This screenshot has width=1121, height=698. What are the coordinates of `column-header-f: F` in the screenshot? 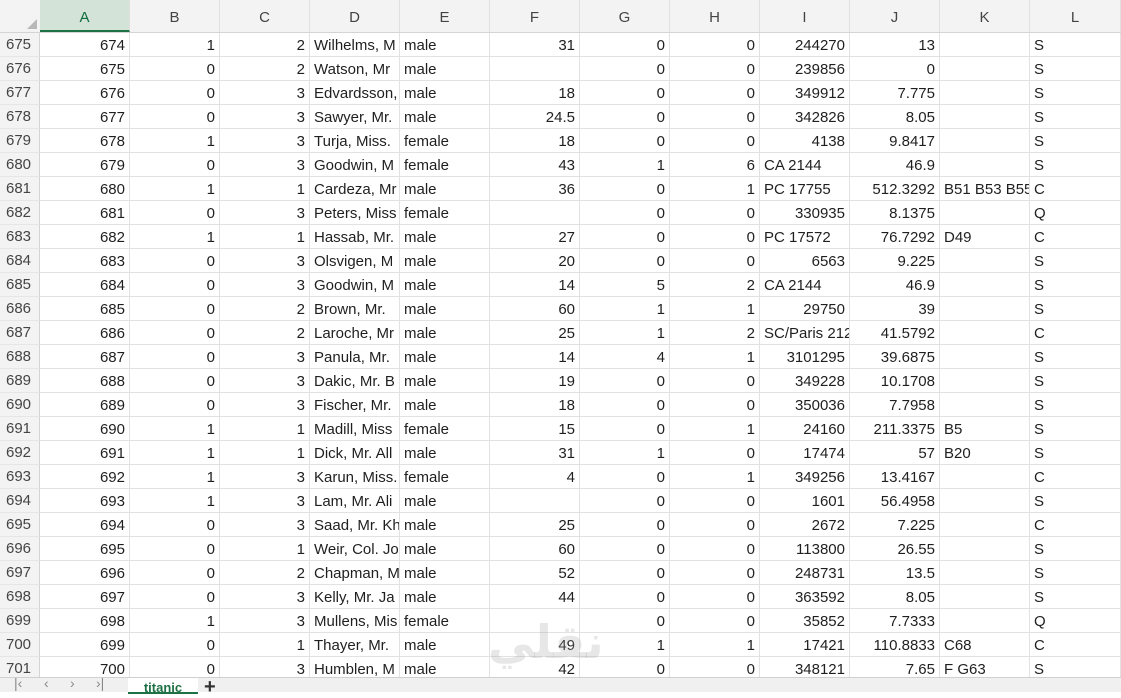 It's located at (535, 16).